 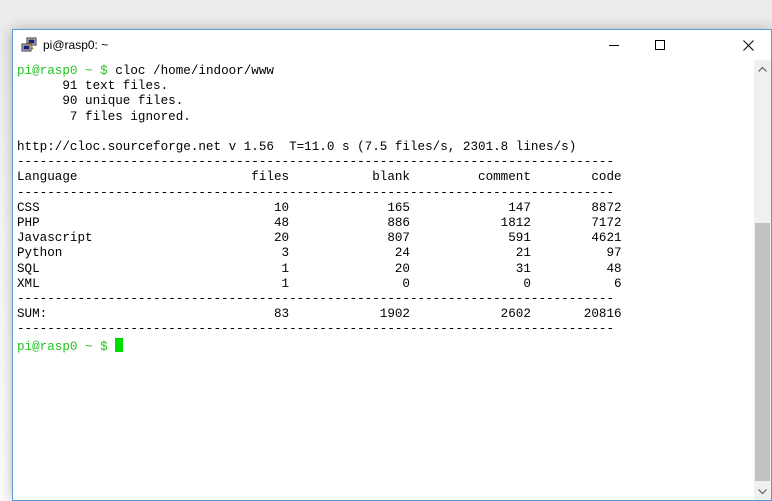 I want to click on table-sum-row: SUM: 83 1902 2602 20816, so click(x=319, y=314).